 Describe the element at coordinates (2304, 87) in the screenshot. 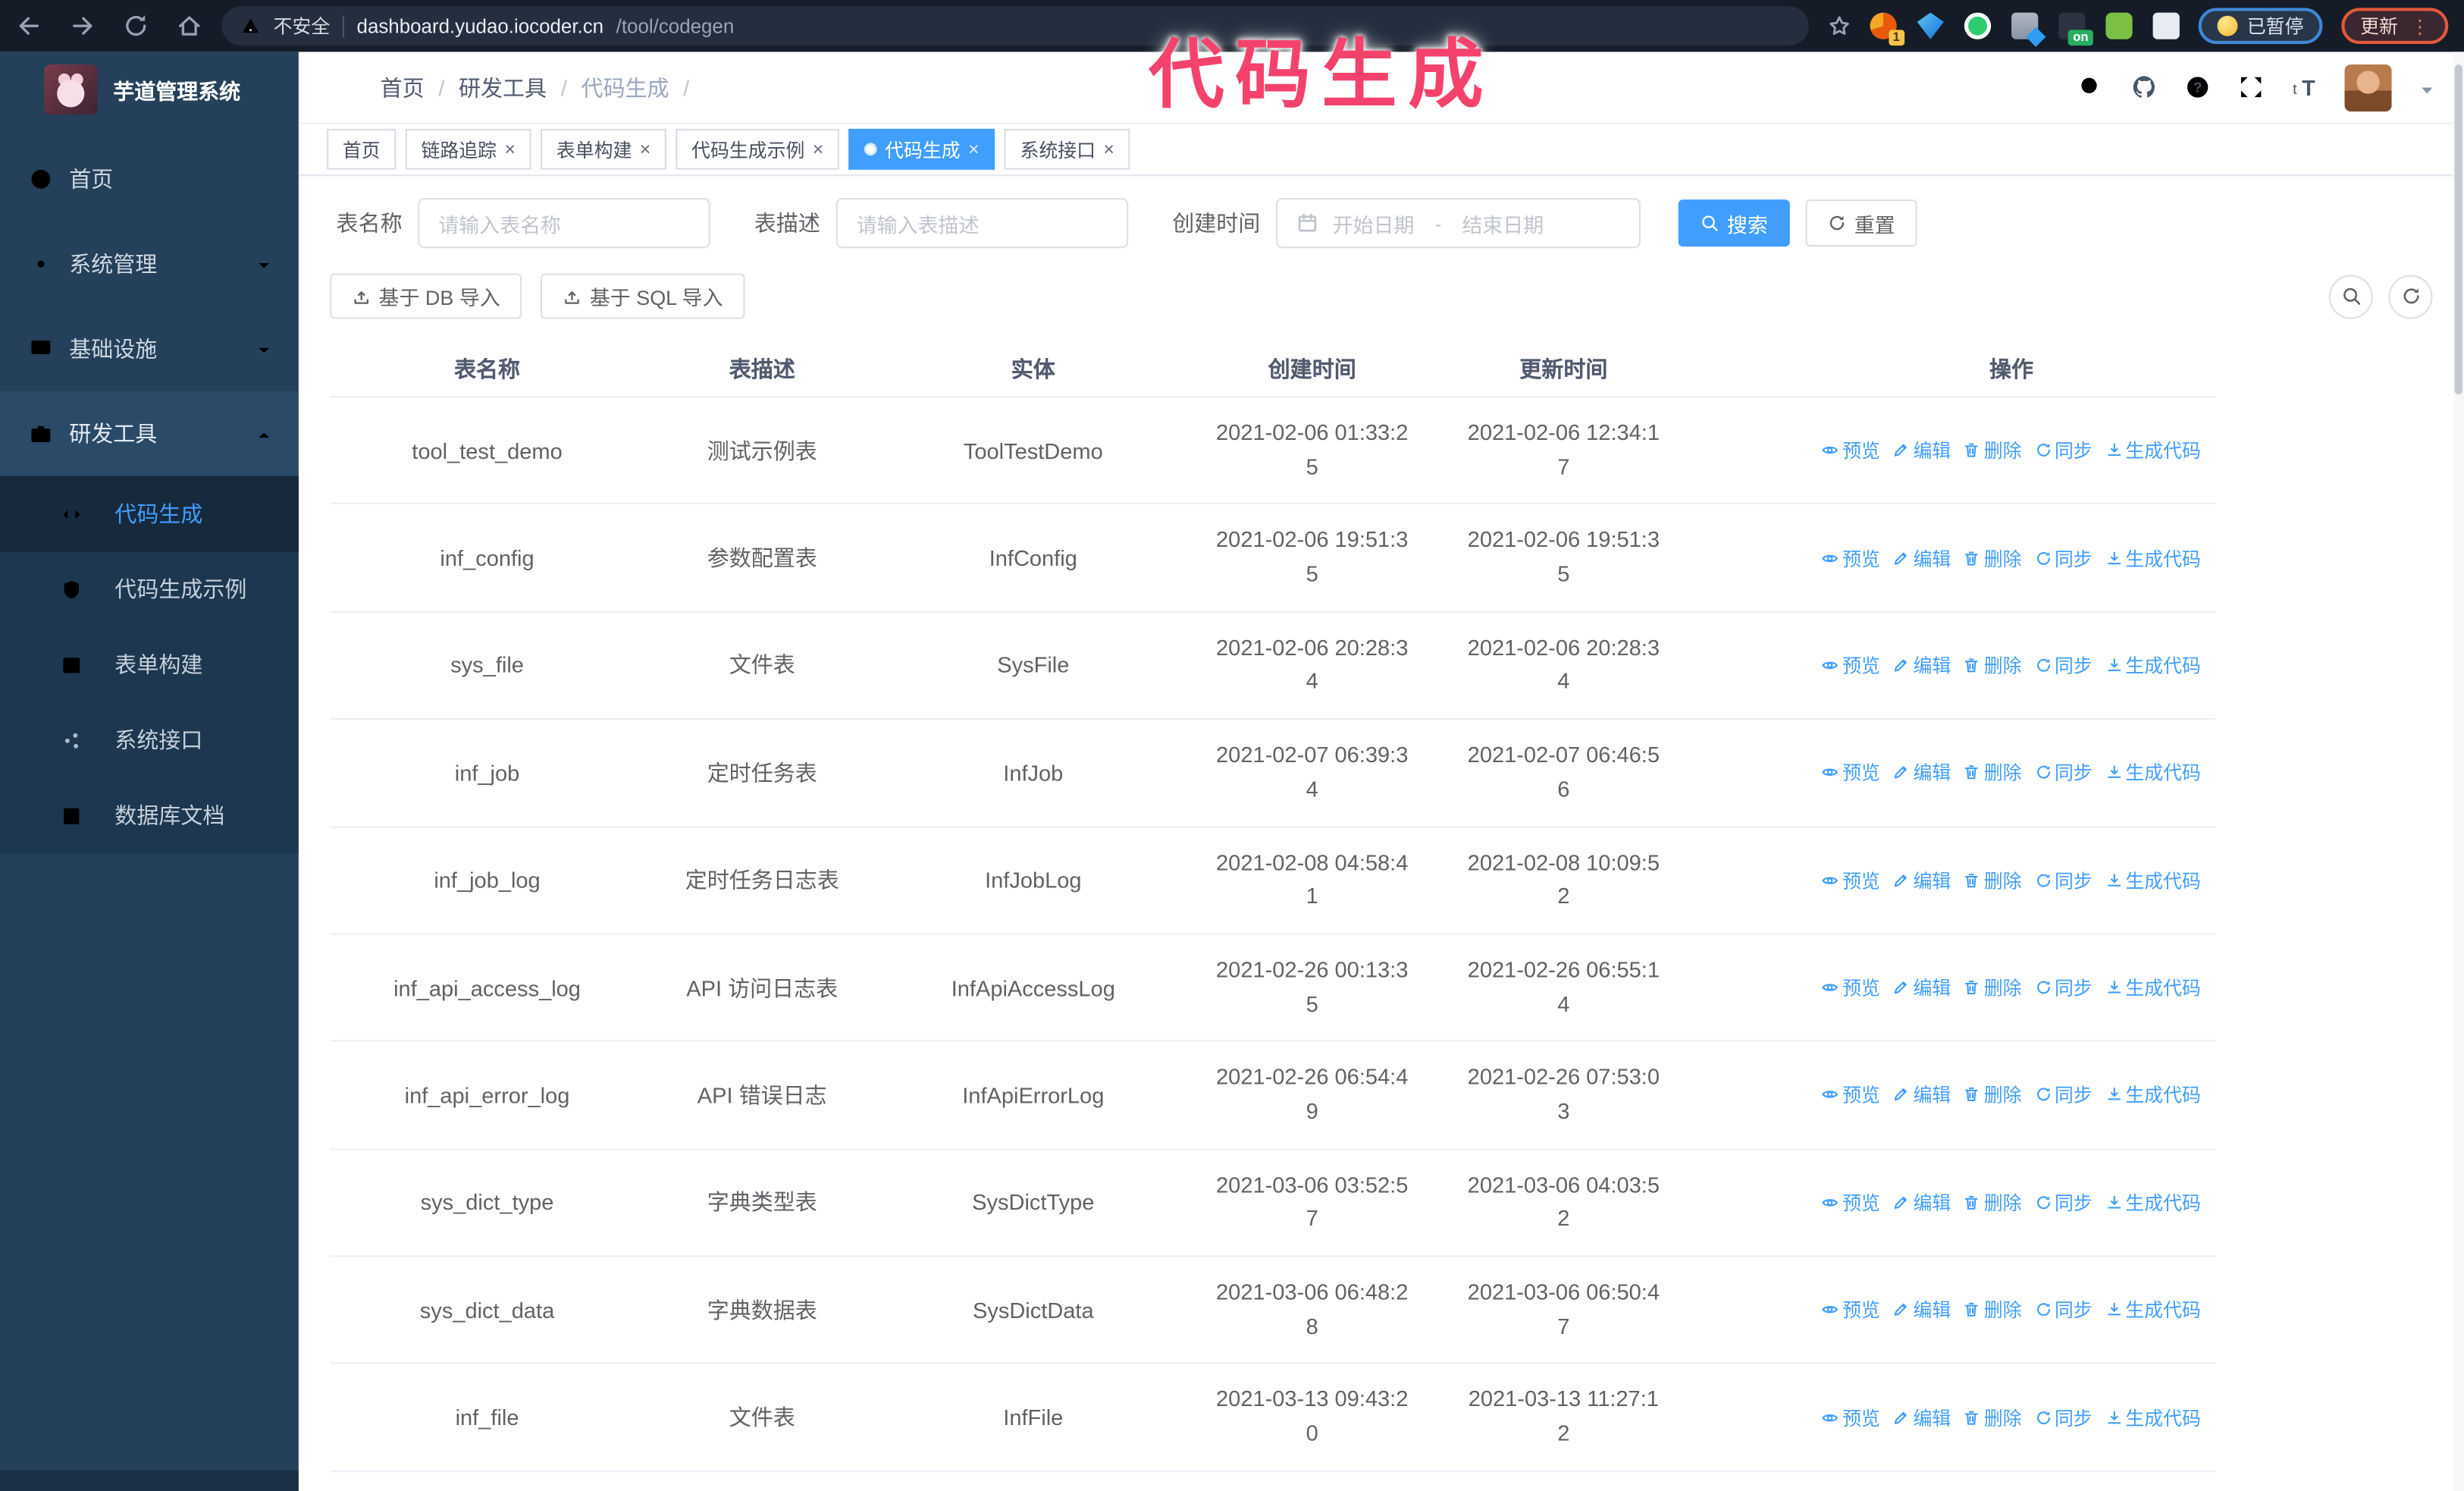

I see `font-size-icon: tT` at that location.